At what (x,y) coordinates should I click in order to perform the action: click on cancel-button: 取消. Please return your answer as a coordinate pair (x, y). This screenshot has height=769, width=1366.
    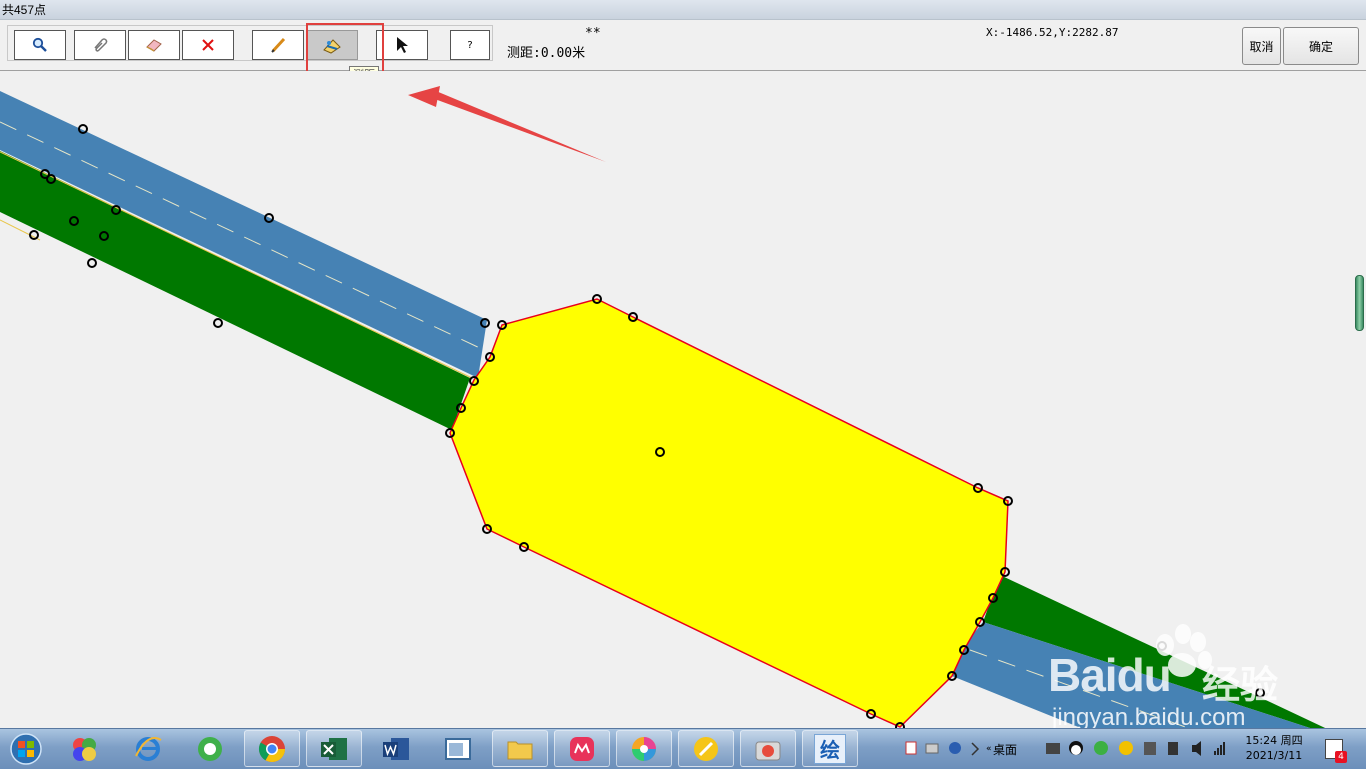
    Looking at the image, I should click on (1261, 46).